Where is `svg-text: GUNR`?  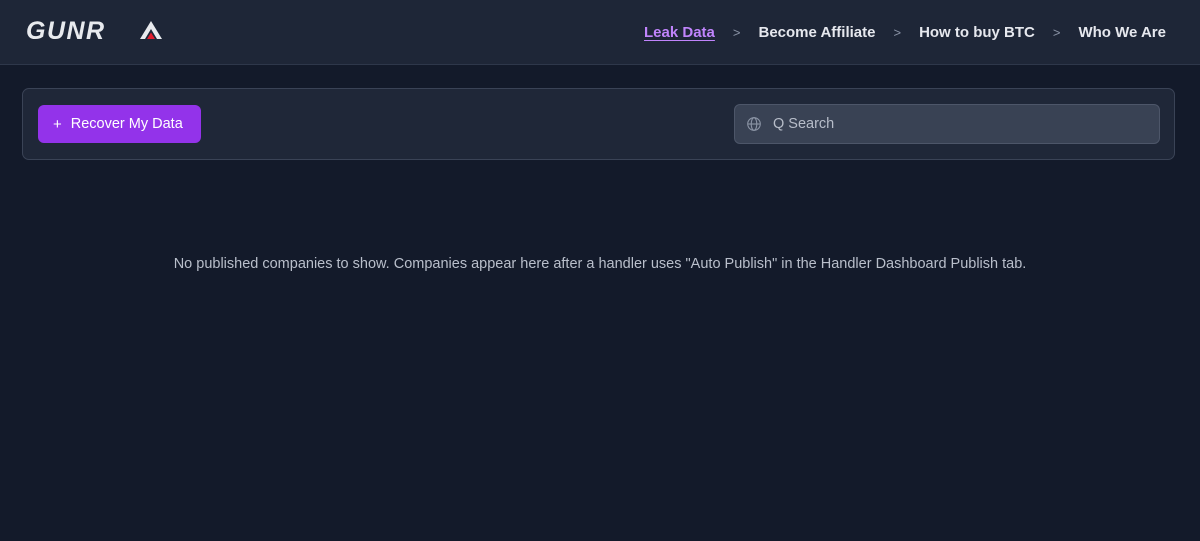 svg-text: GUNR is located at coordinates (66, 31).